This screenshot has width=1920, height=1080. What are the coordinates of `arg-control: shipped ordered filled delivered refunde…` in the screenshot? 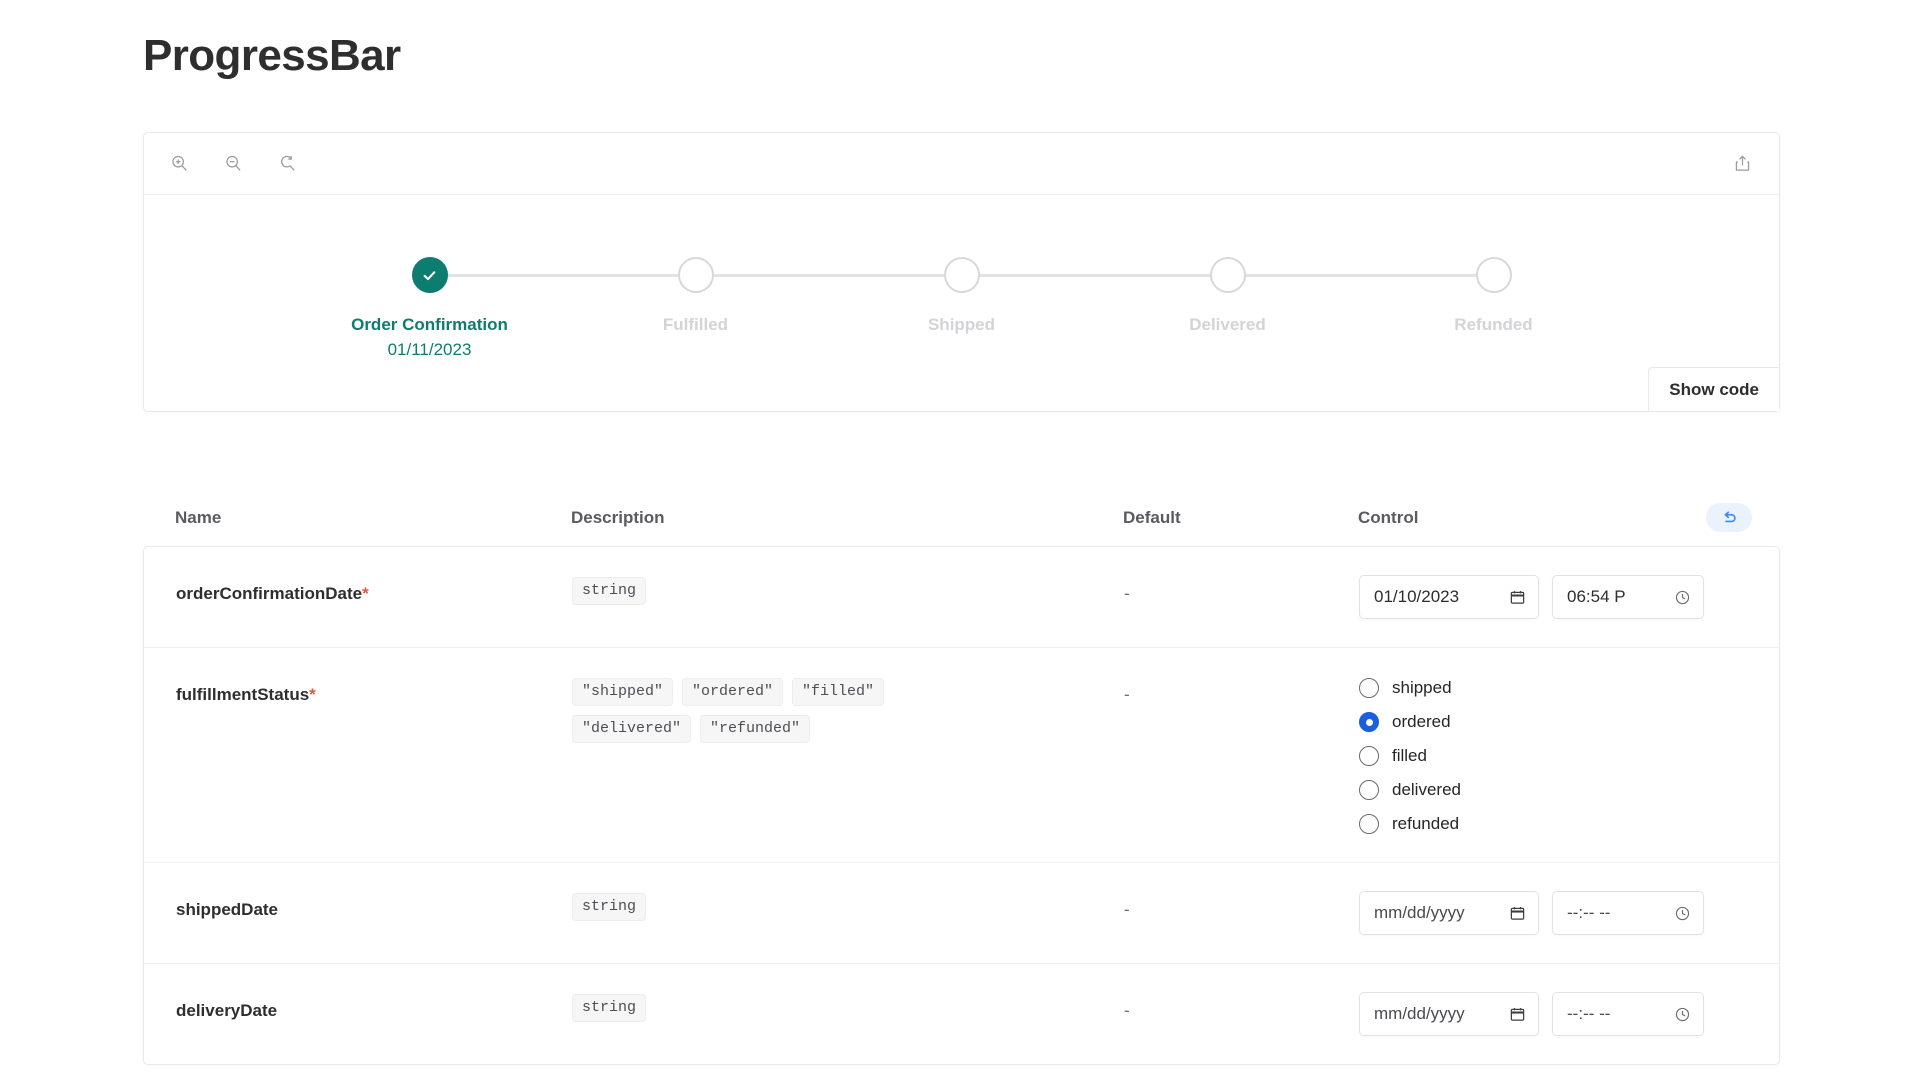 It's located at (1553, 755).